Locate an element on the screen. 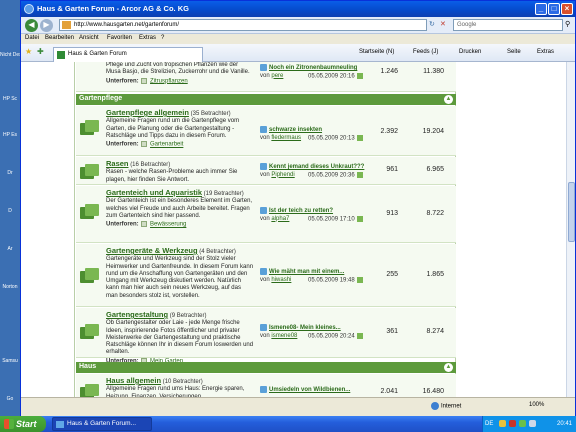 The image size is (576, 432). page-button: Seite is located at coordinates (514, 52).